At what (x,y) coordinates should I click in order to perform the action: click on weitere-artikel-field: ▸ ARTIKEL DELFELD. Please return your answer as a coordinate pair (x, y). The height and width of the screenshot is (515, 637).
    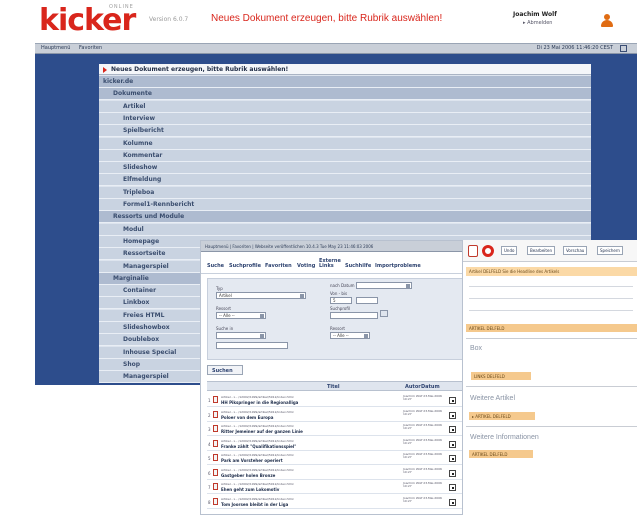
    Looking at the image, I should click on (502, 416).